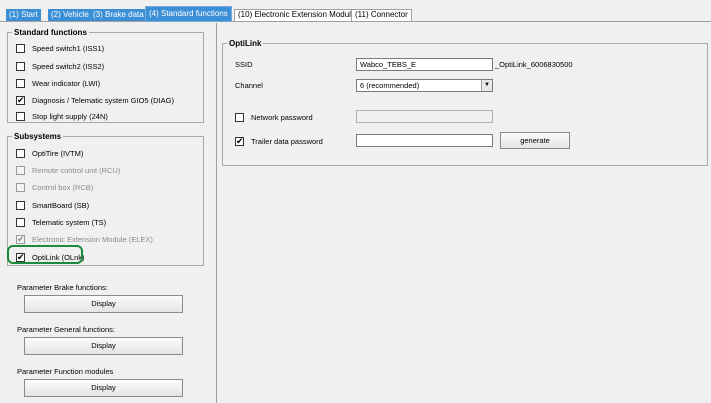 The image size is (711, 403). Describe the element at coordinates (50, 32) in the screenshot. I see `standard-functions-title: Standard functions` at that location.